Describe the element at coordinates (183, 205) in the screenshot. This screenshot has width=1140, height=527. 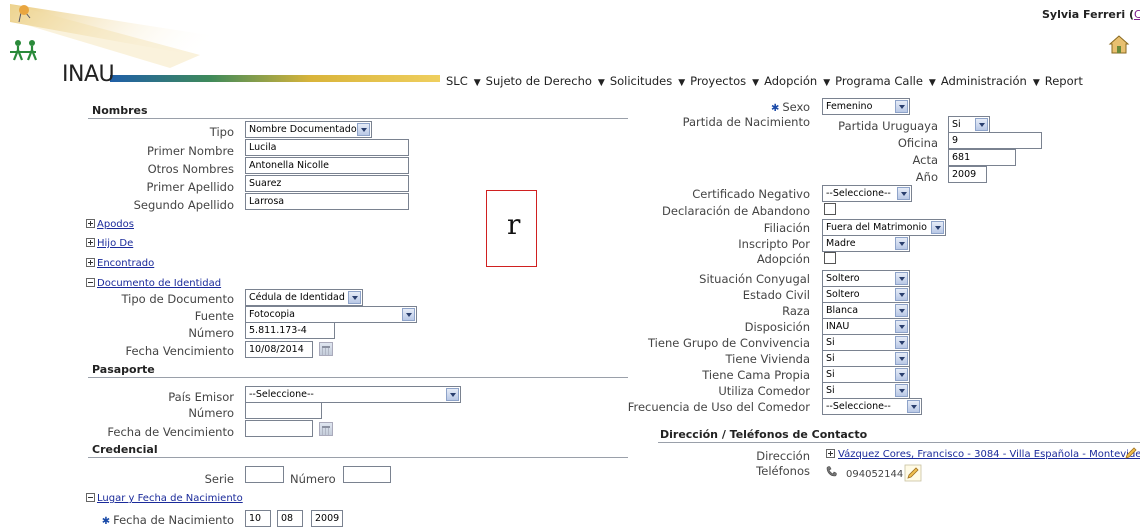
I see `segundo-apellido-label: Segundo Apellido` at that location.